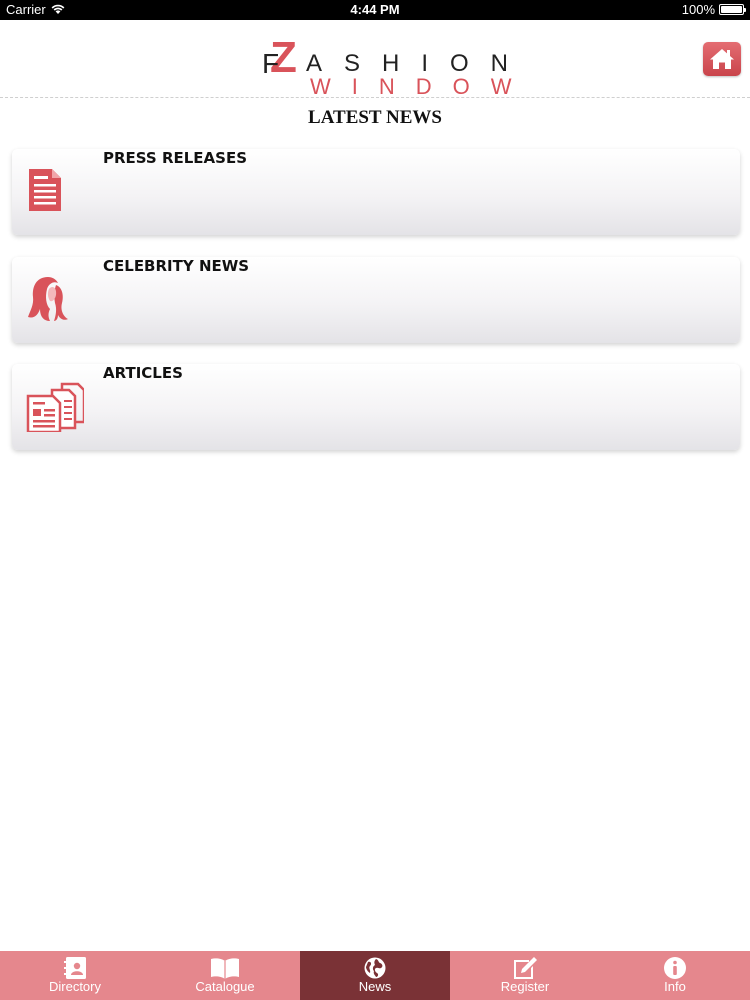 The height and width of the screenshot is (1000, 750). I want to click on news-item-label: CELEBRITY NEWS, so click(176, 266).